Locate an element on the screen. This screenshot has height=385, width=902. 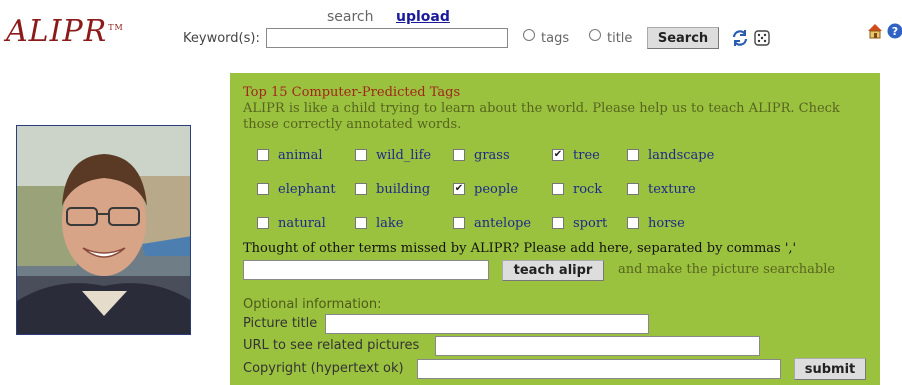
home-icon is located at coordinates (875, 31).